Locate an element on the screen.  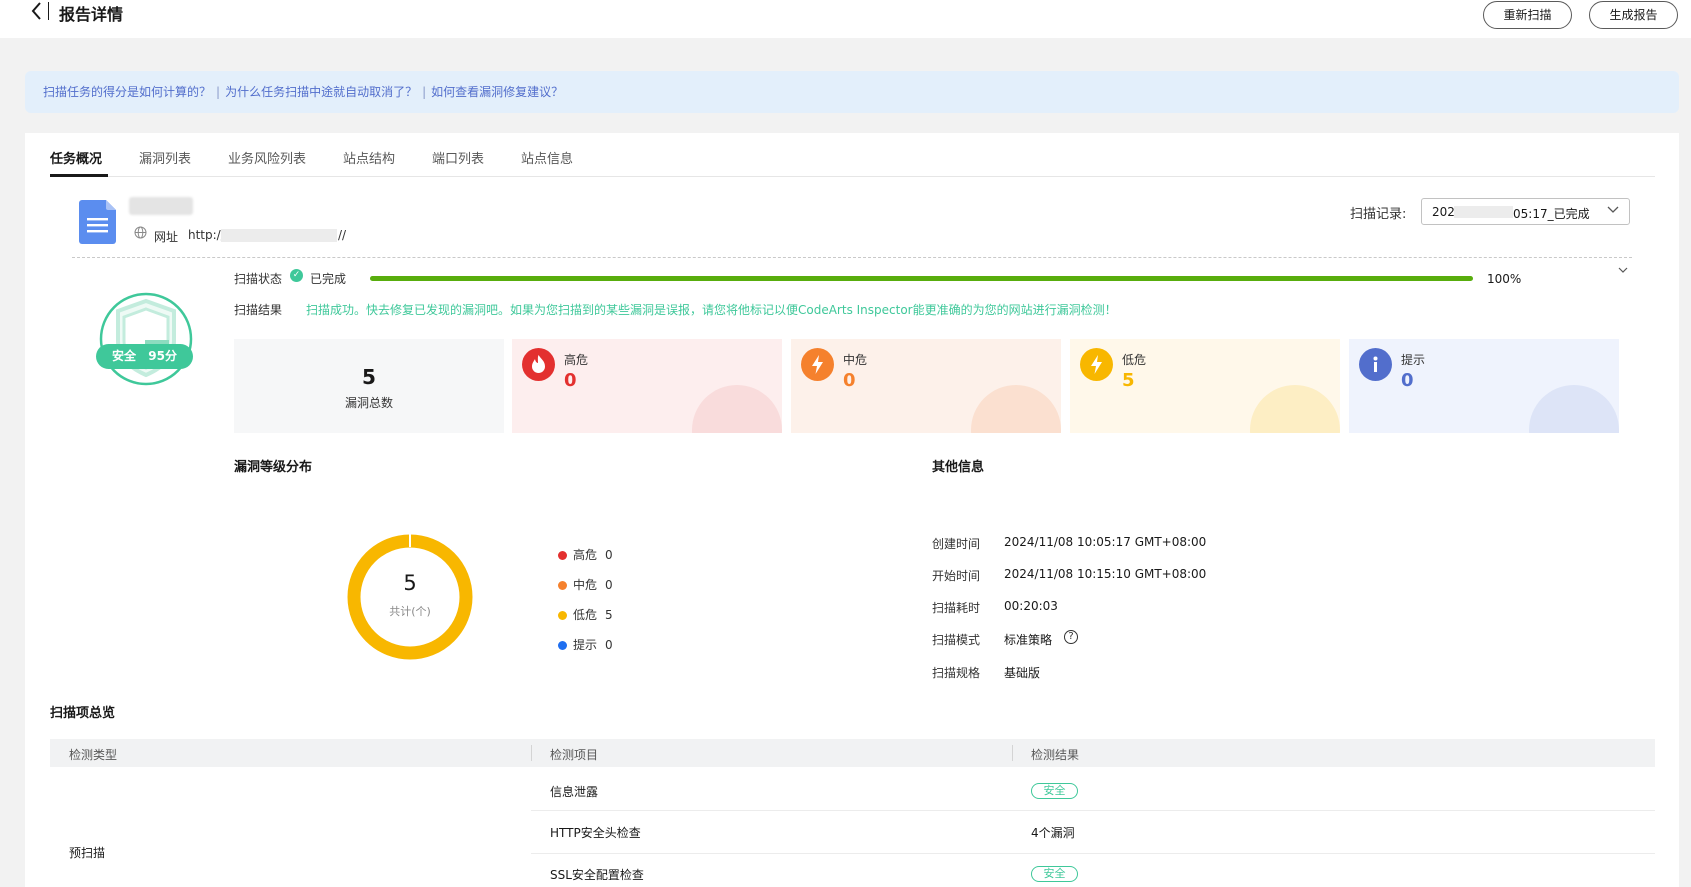
scan-result-label: 扫描结果 is located at coordinates (258, 310).